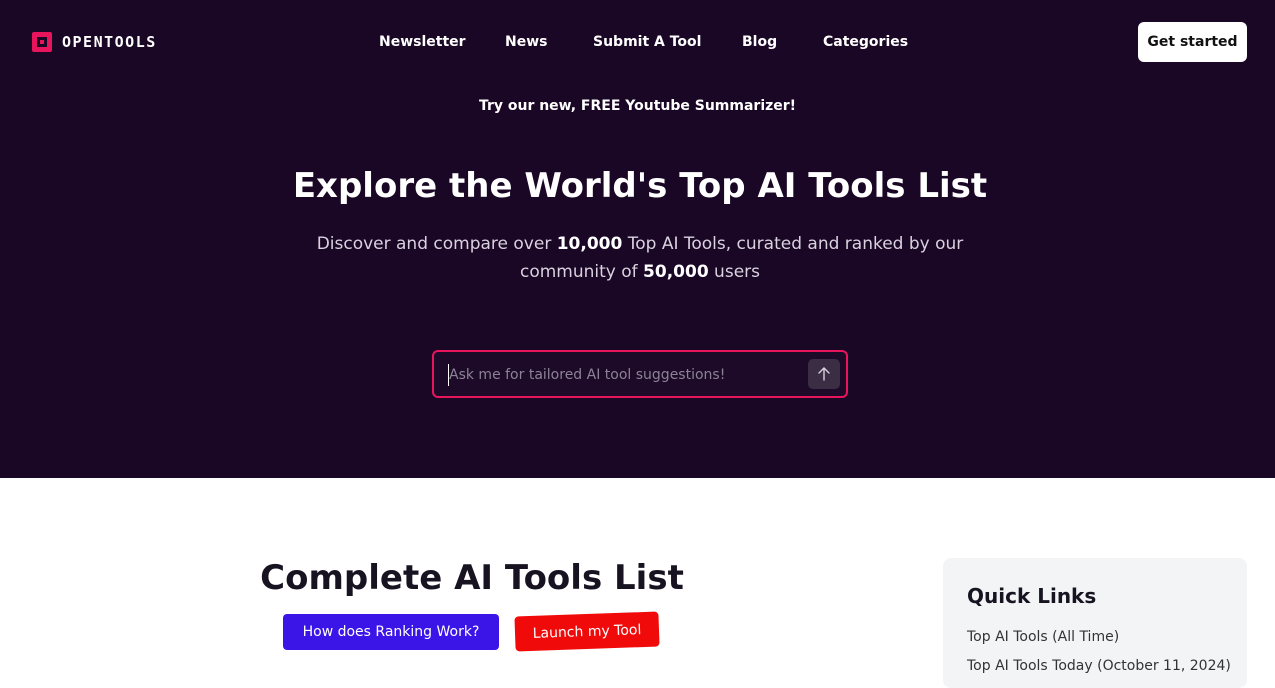 This screenshot has height=688, width=1275. I want to click on ai-search-input, so click(619, 375).